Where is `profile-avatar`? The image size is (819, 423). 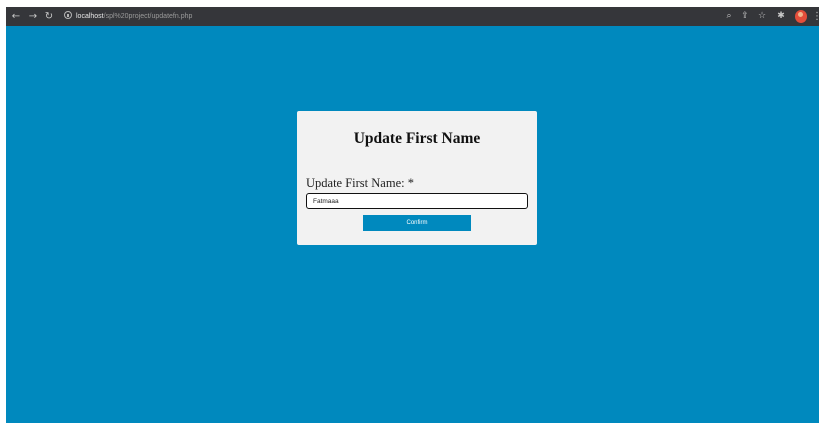
profile-avatar is located at coordinates (801, 16).